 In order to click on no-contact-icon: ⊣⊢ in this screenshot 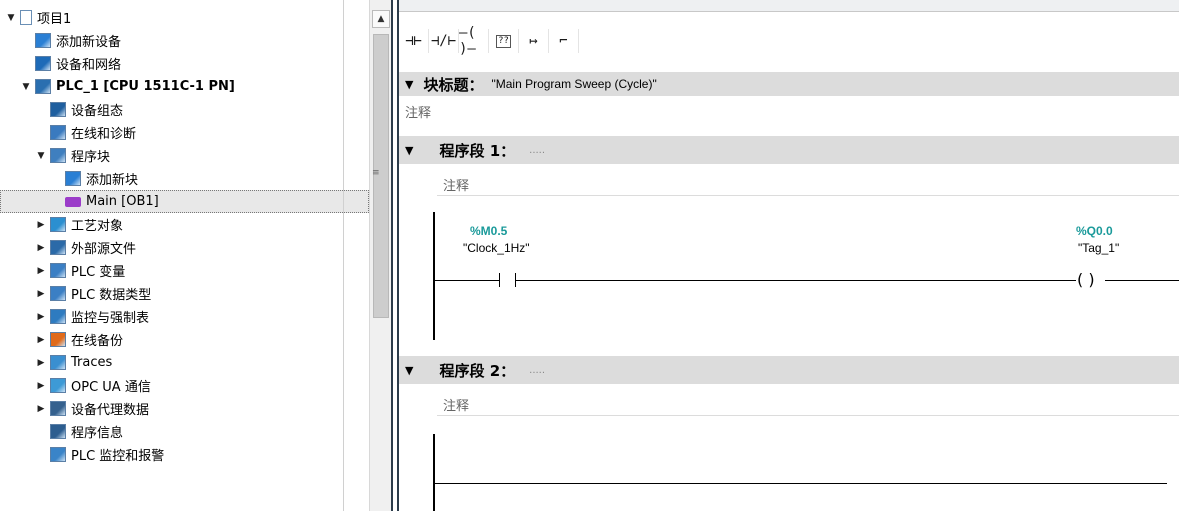, I will do `click(414, 41)`.